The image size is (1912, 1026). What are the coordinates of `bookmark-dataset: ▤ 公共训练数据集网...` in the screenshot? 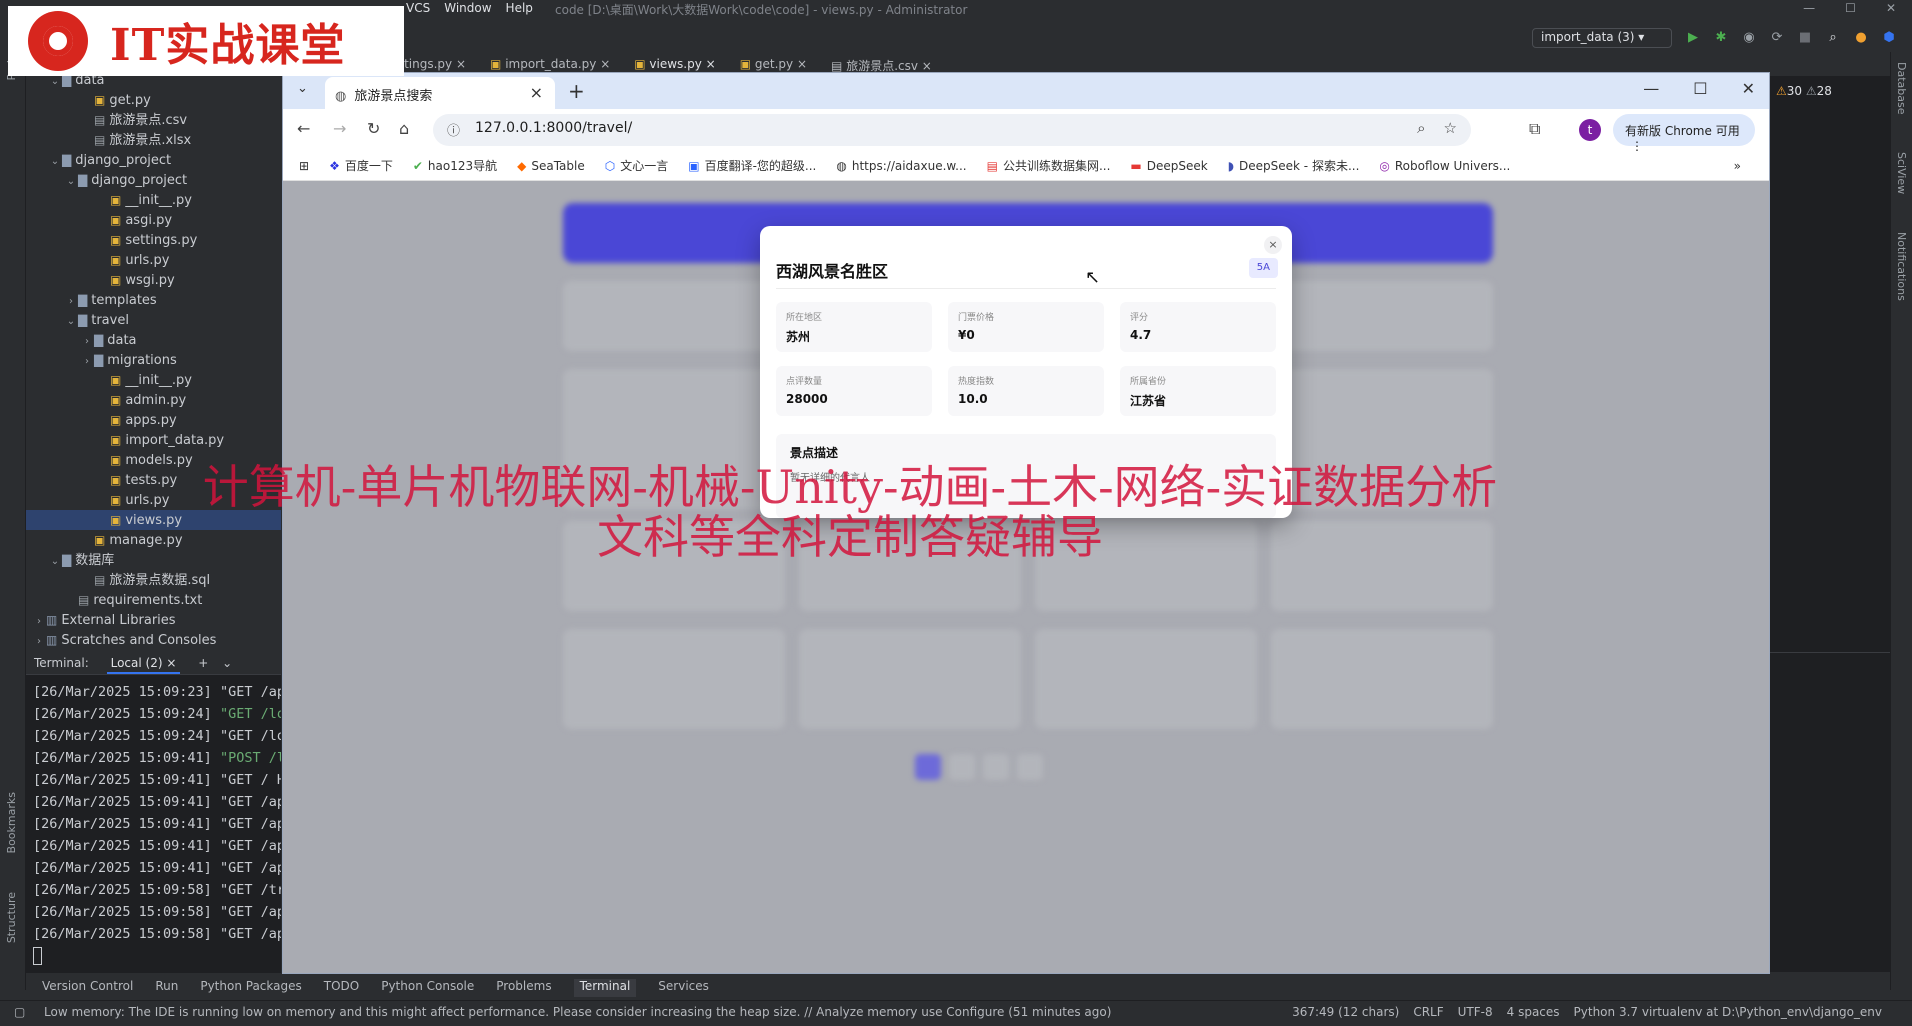 It's located at (1049, 165).